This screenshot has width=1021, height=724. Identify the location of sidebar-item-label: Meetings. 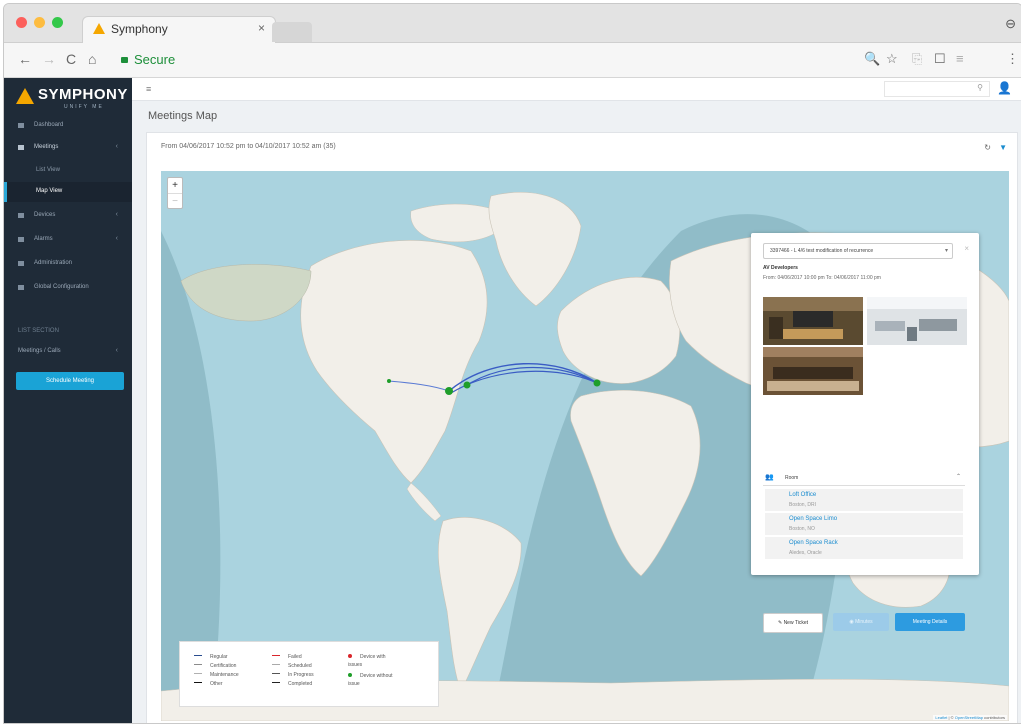
(46, 147).